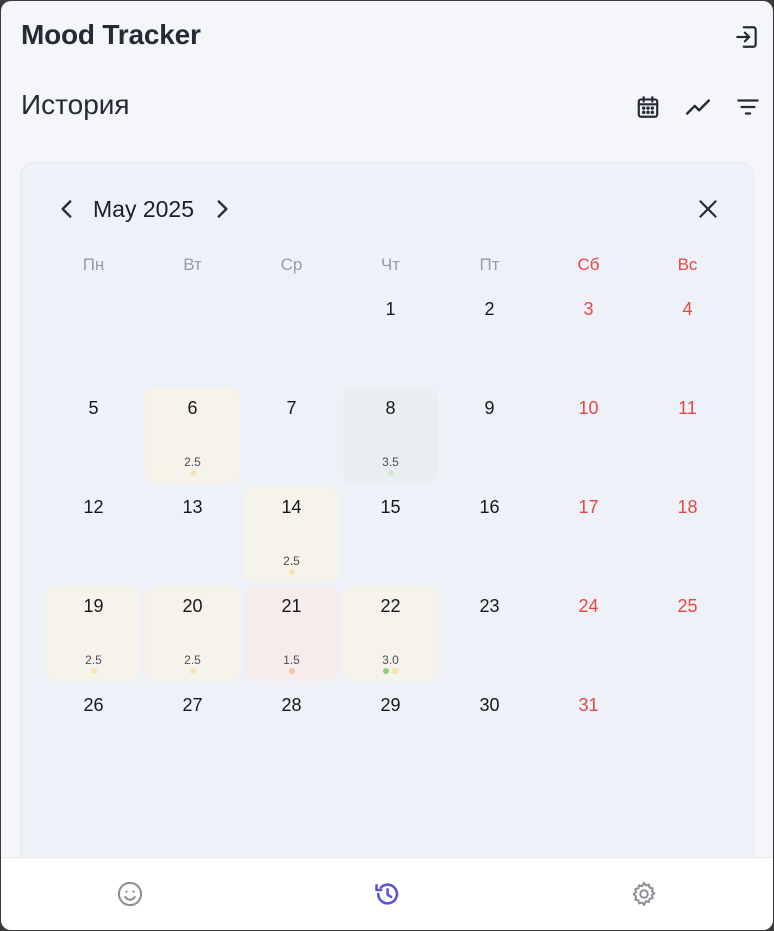  Describe the element at coordinates (390, 435) in the screenshot. I see `calendar-day-8: 8 3.5` at that location.